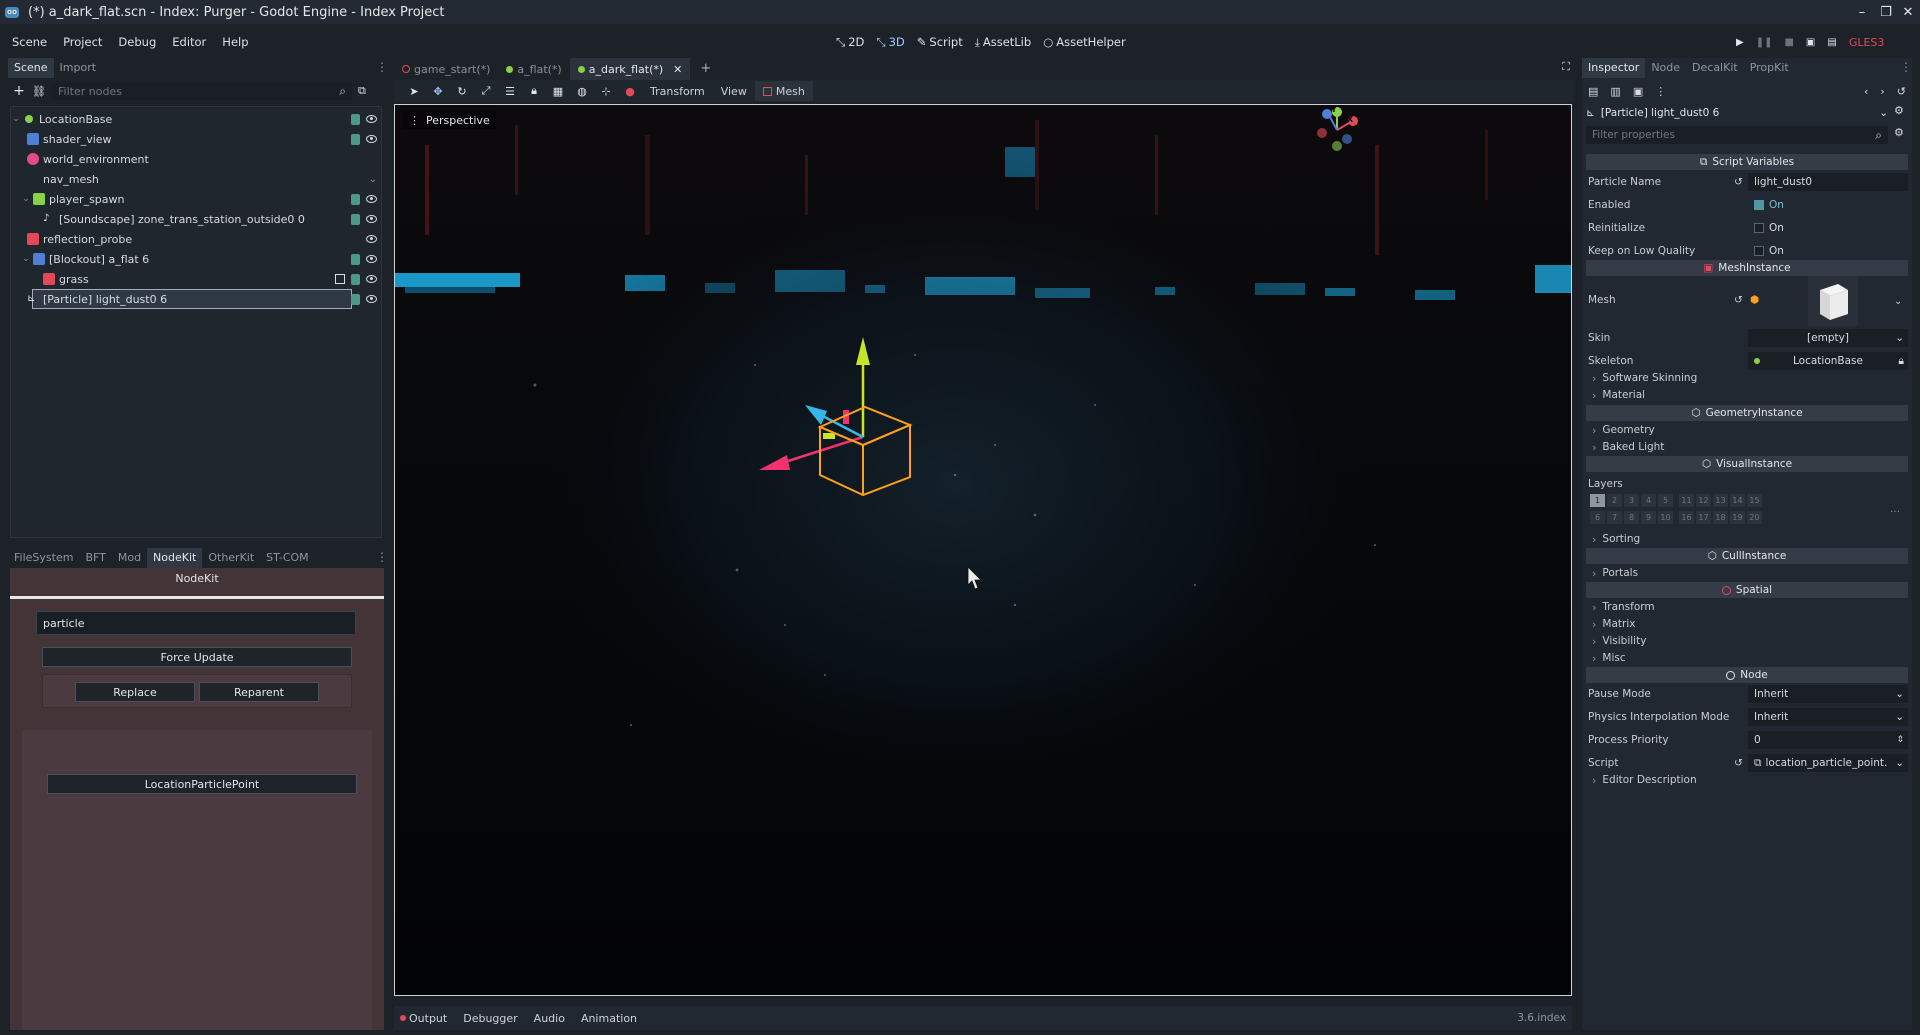 This screenshot has width=1920, height=1035. Describe the element at coordinates (1747, 624) in the screenshot. I see `subsection-matrix: Matrix` at that location.